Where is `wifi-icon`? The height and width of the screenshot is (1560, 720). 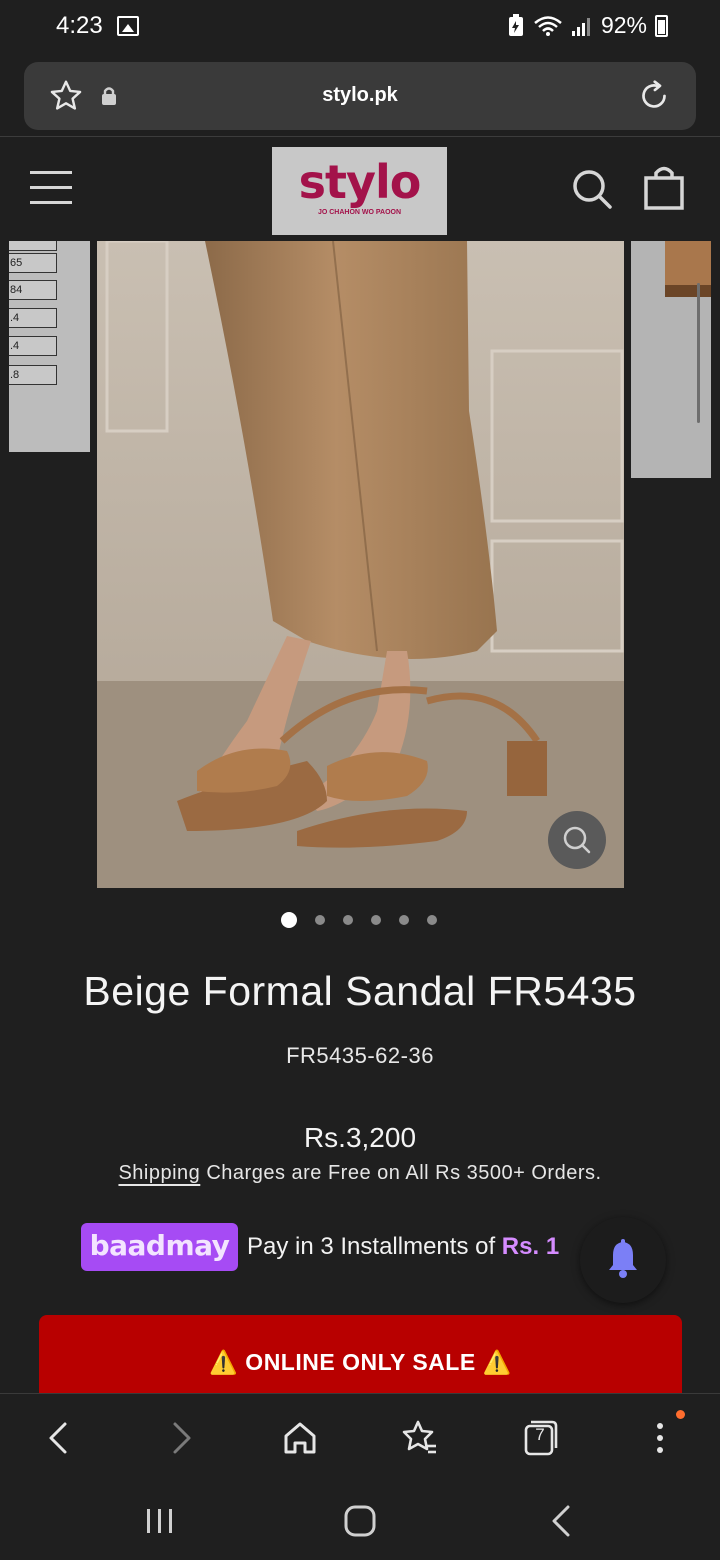
wifi-icon is located at coordinates (548, 25).